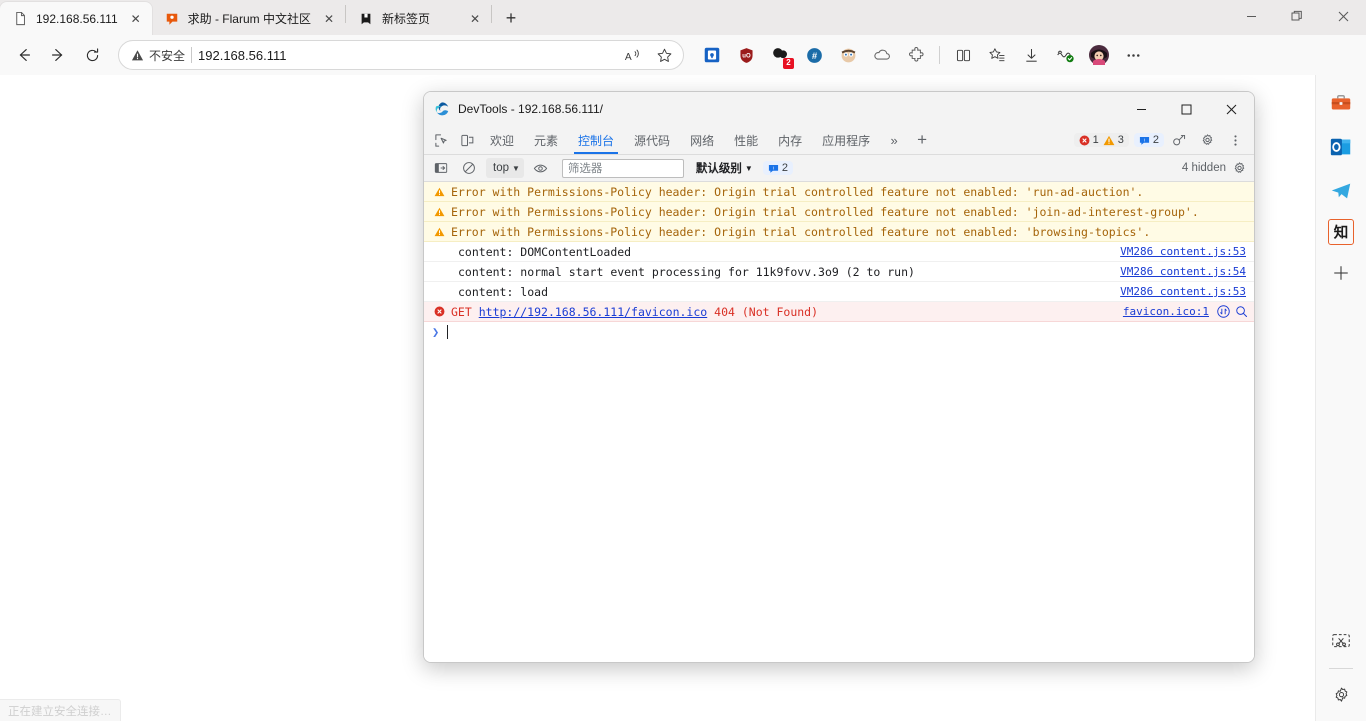  What do you see at coordinates (92, 55) in the screenshot?
I see `reload-button` at bounding box center [92, 55].